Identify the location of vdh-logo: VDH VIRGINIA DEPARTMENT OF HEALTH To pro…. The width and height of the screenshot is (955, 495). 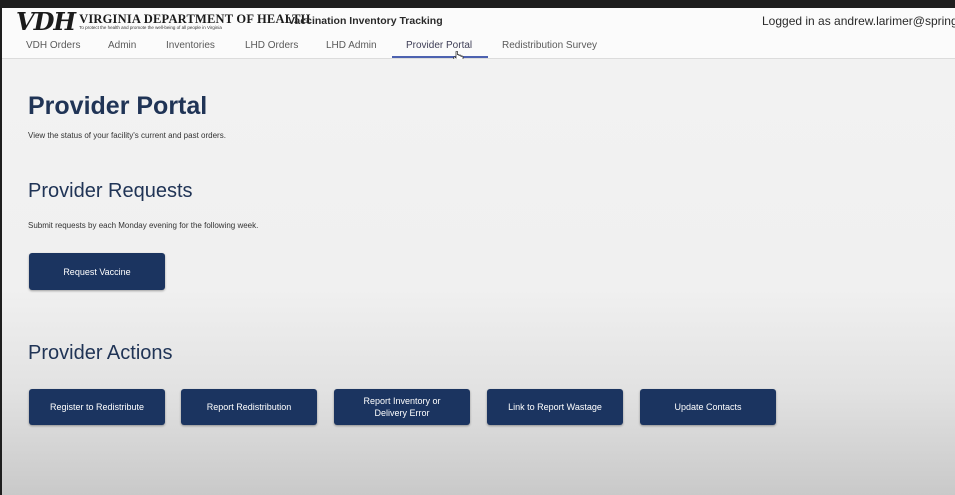
(163, 23).